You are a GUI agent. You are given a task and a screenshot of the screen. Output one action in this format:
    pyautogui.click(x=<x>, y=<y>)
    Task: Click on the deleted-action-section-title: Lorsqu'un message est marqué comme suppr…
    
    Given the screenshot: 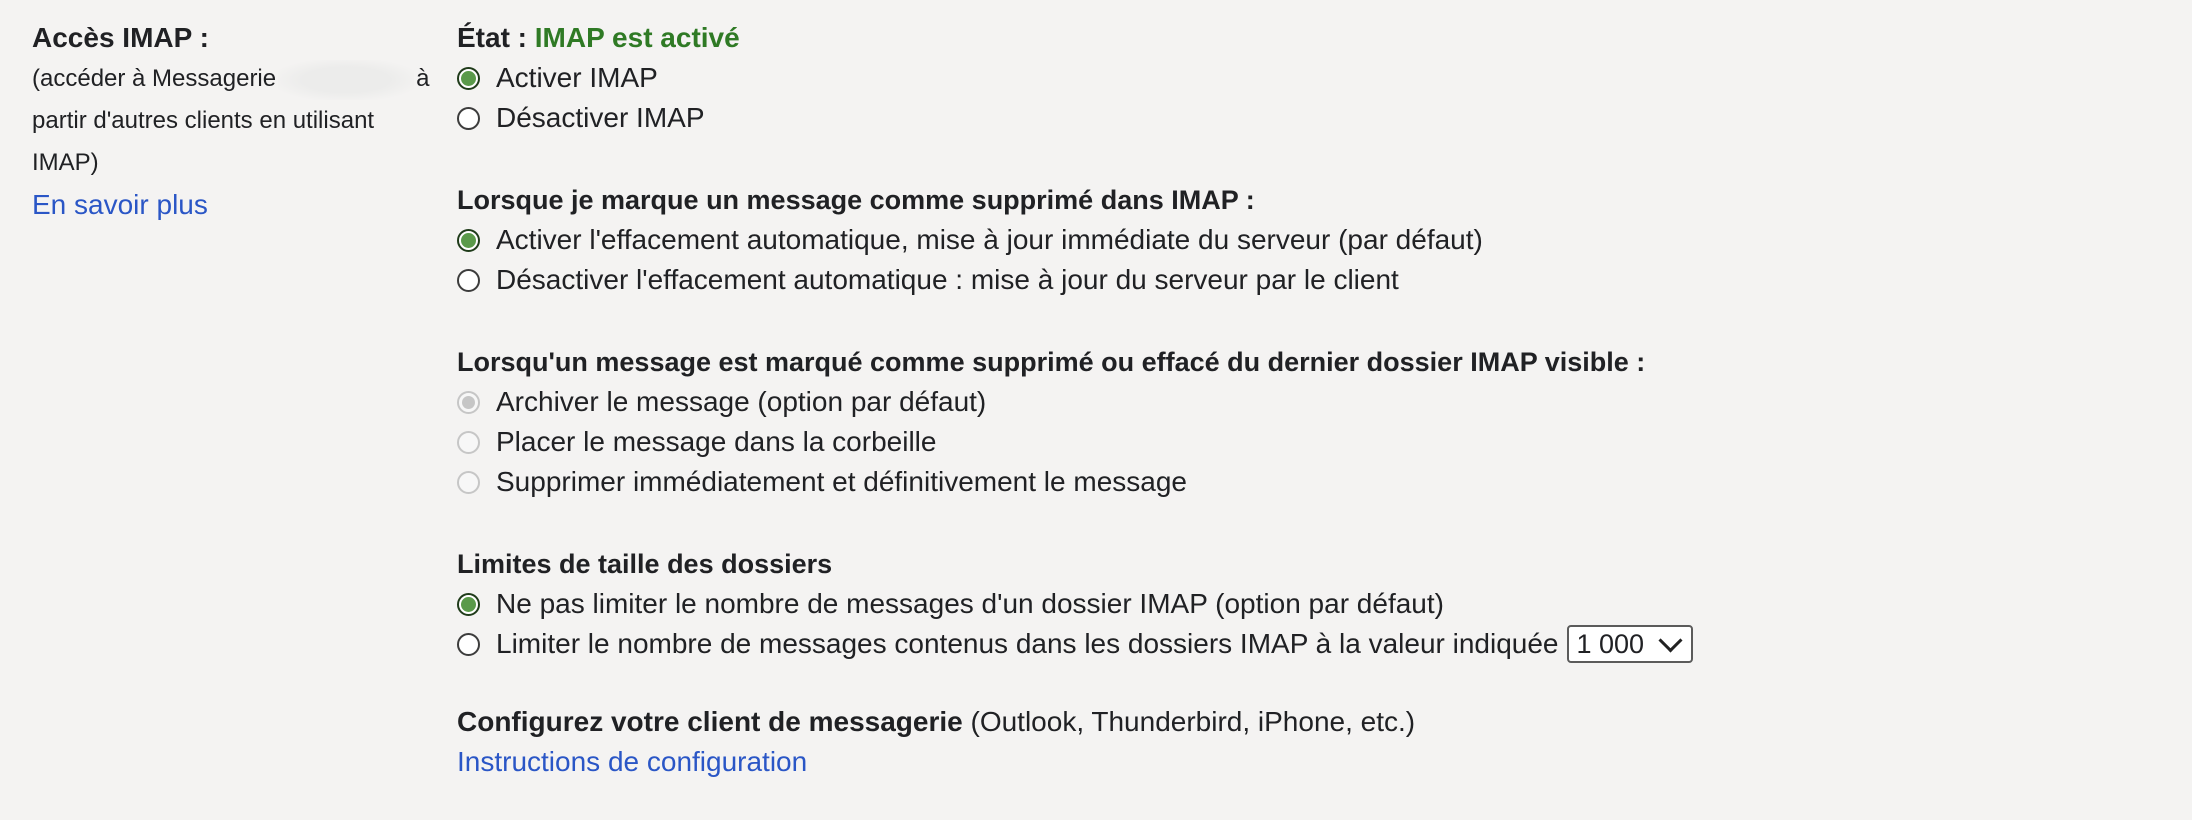 What is the action you would take?
    pyautogui.click(x=1051, y=362)
    